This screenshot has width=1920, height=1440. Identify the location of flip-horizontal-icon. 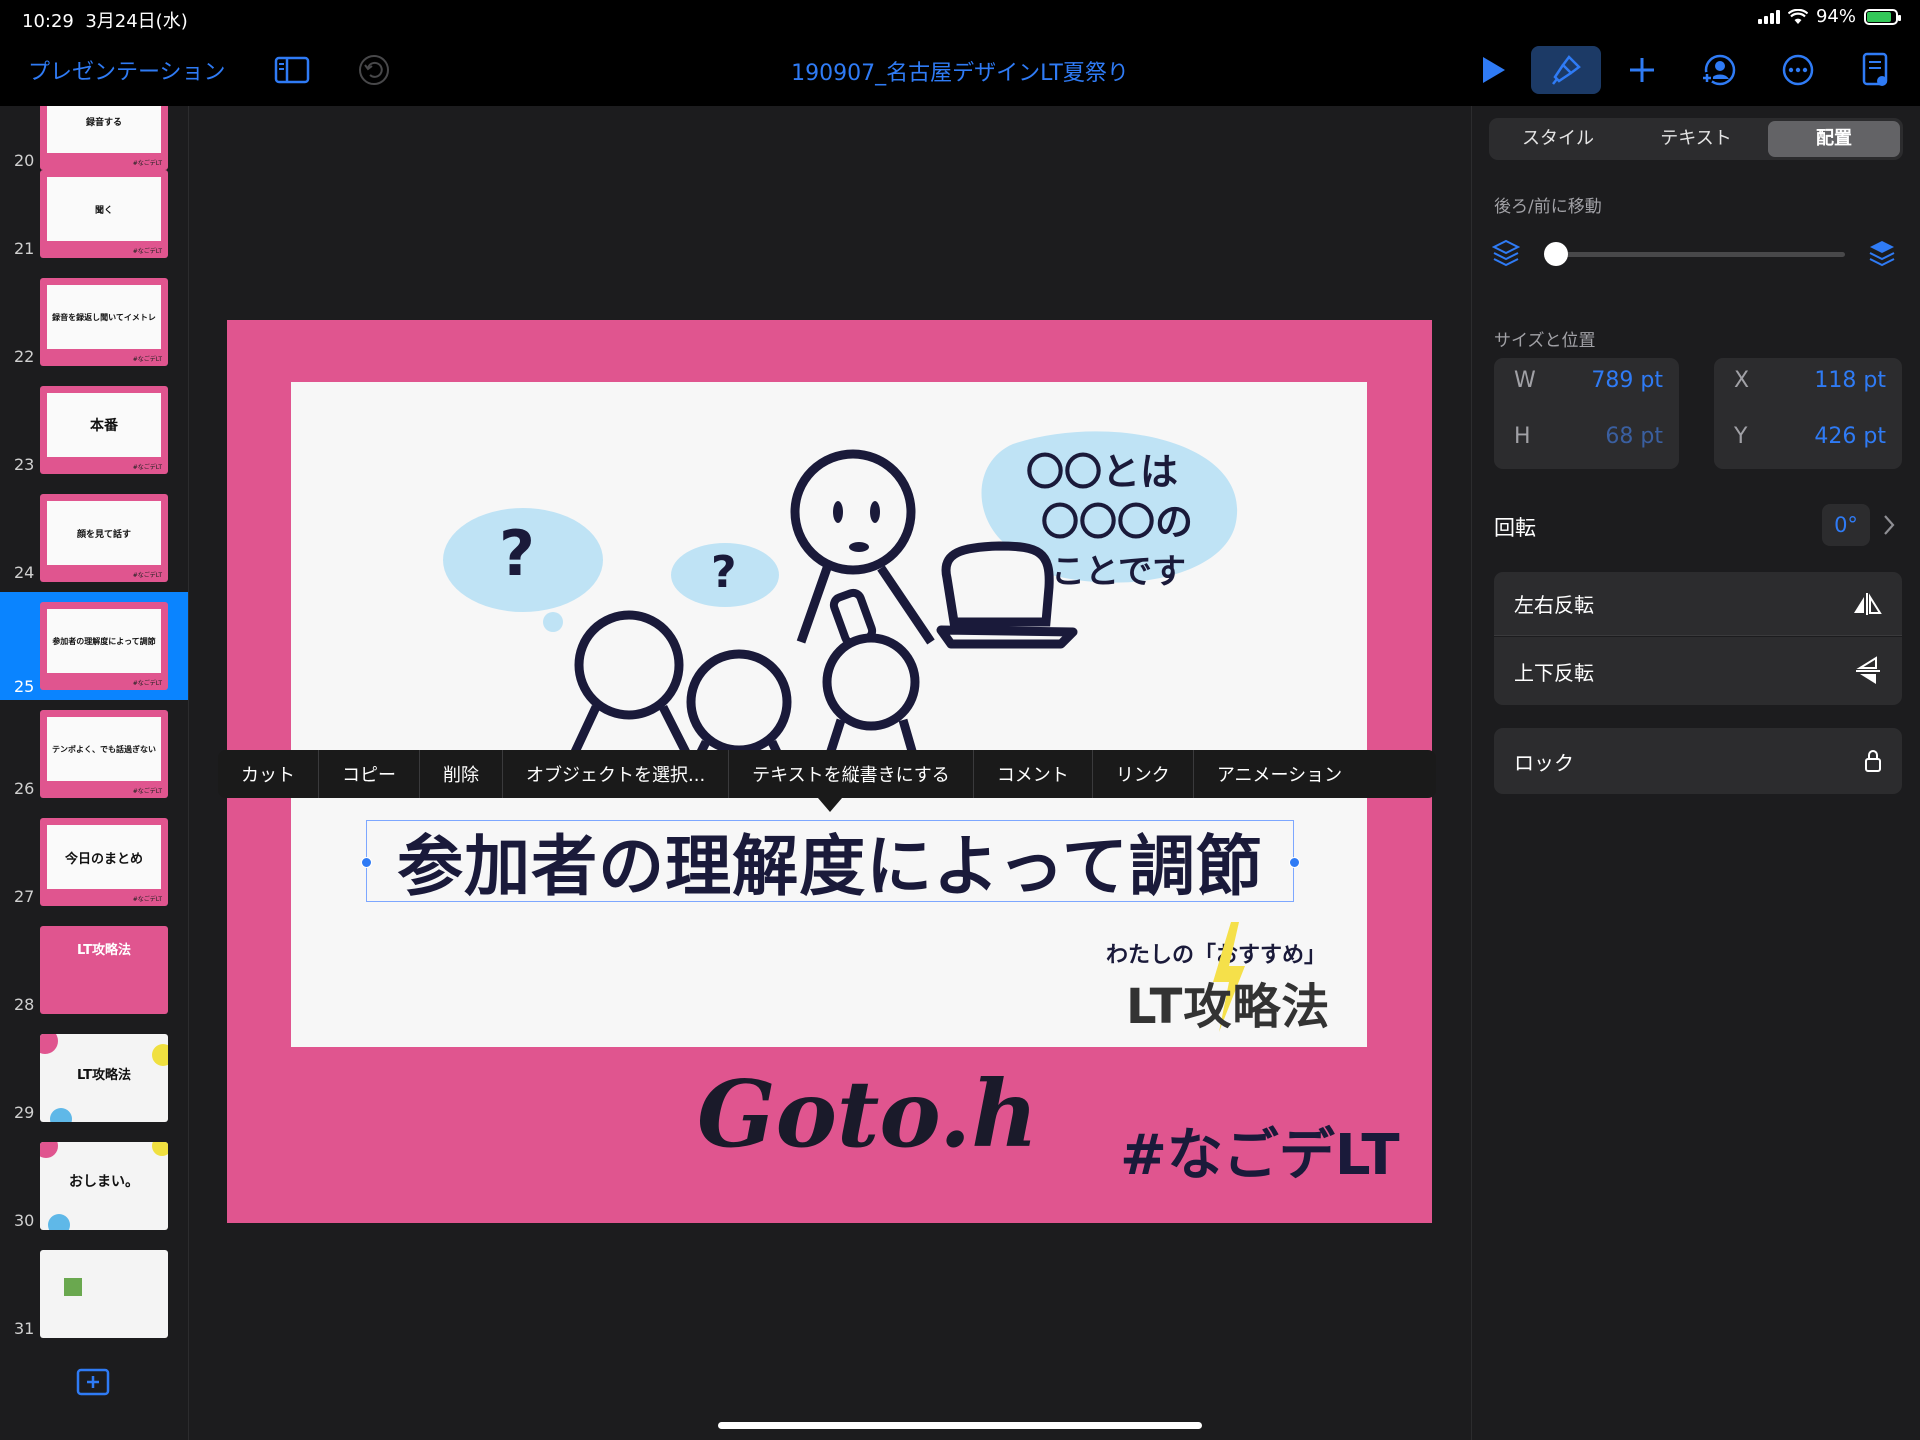
(1868, 603).